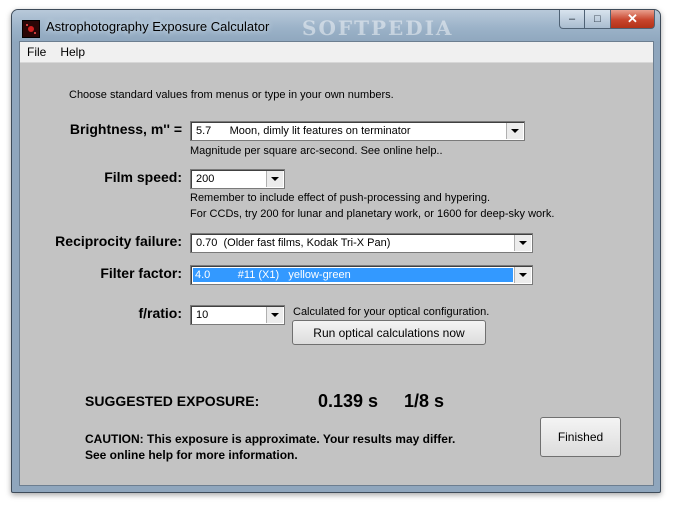 The image size is (680, 509). What do you see at coordinates (202, 315) in the screenshot?
I see `fratio-value: 10` at bounding box center [202, 315].